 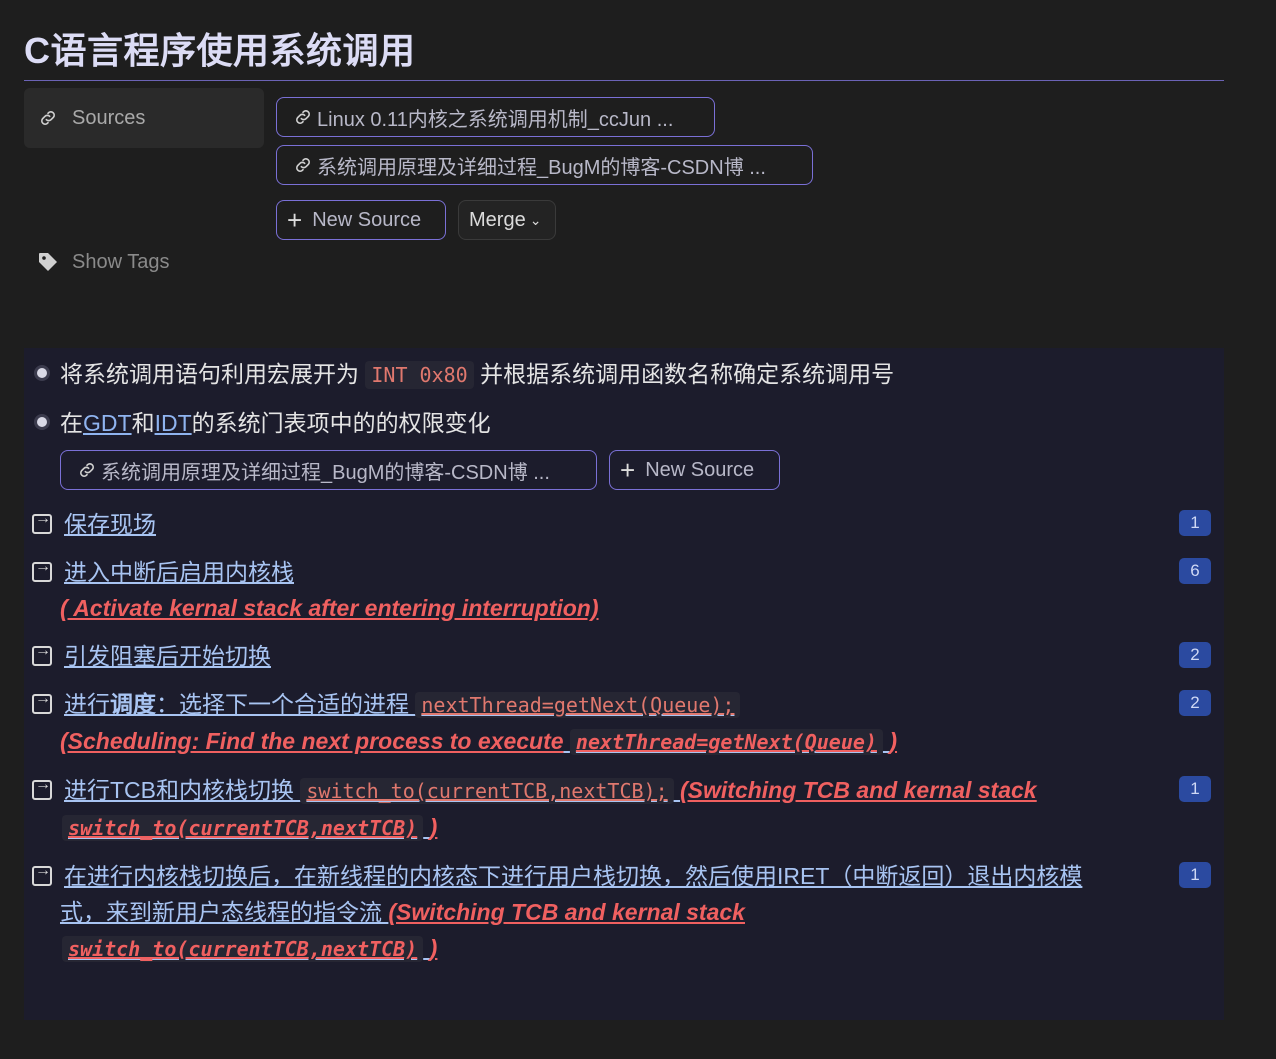 I want to click on tag-icon, so click(x=48, y=262).